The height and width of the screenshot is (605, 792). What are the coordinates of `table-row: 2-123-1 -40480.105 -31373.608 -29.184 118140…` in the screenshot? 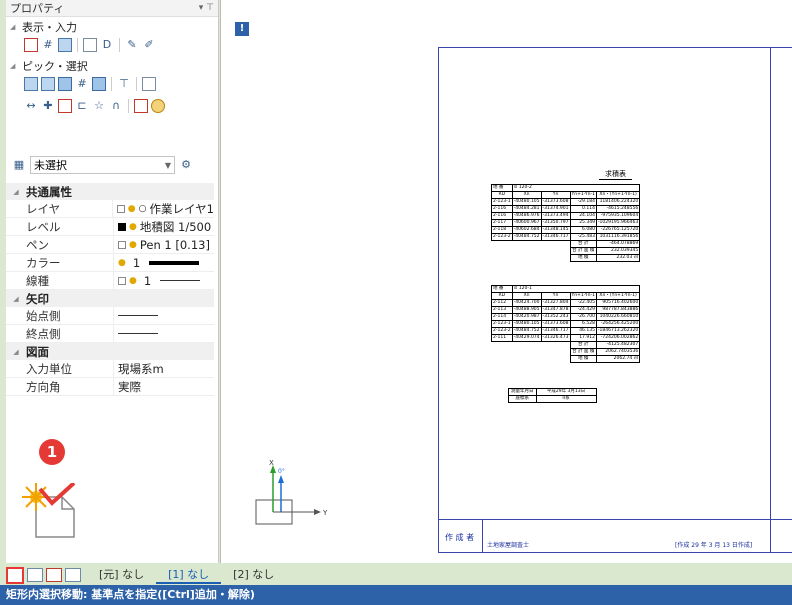 It's located at (566, 202).